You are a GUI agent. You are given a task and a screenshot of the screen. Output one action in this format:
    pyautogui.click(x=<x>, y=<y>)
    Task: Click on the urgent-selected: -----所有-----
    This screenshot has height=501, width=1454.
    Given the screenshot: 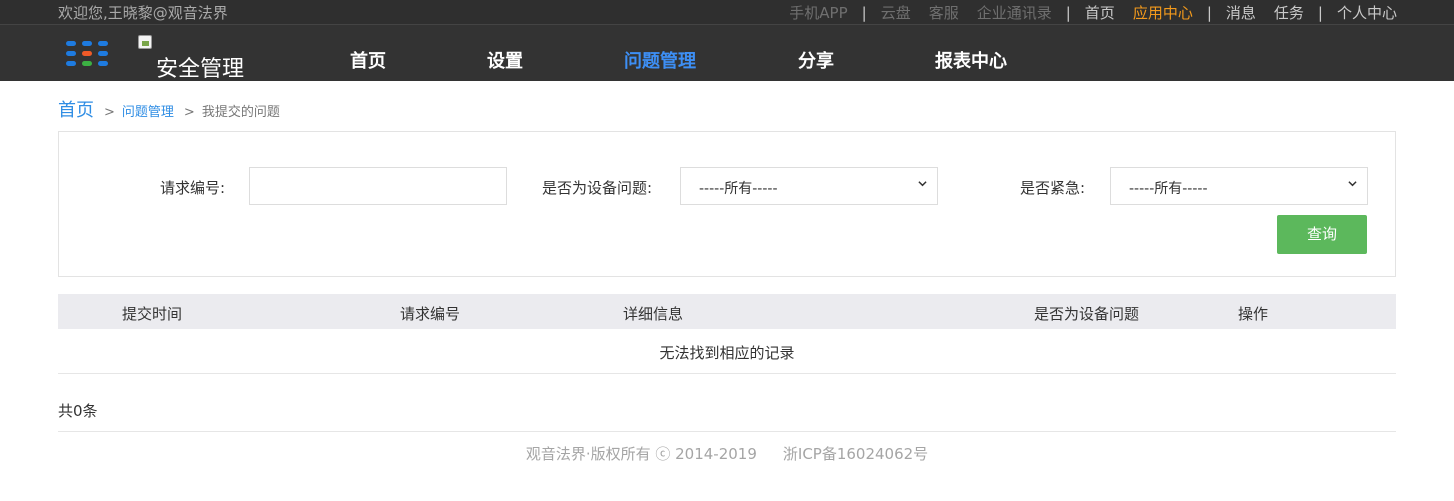 What is the action you would take?
    pyautogui.click(x=1168, y=189)
    